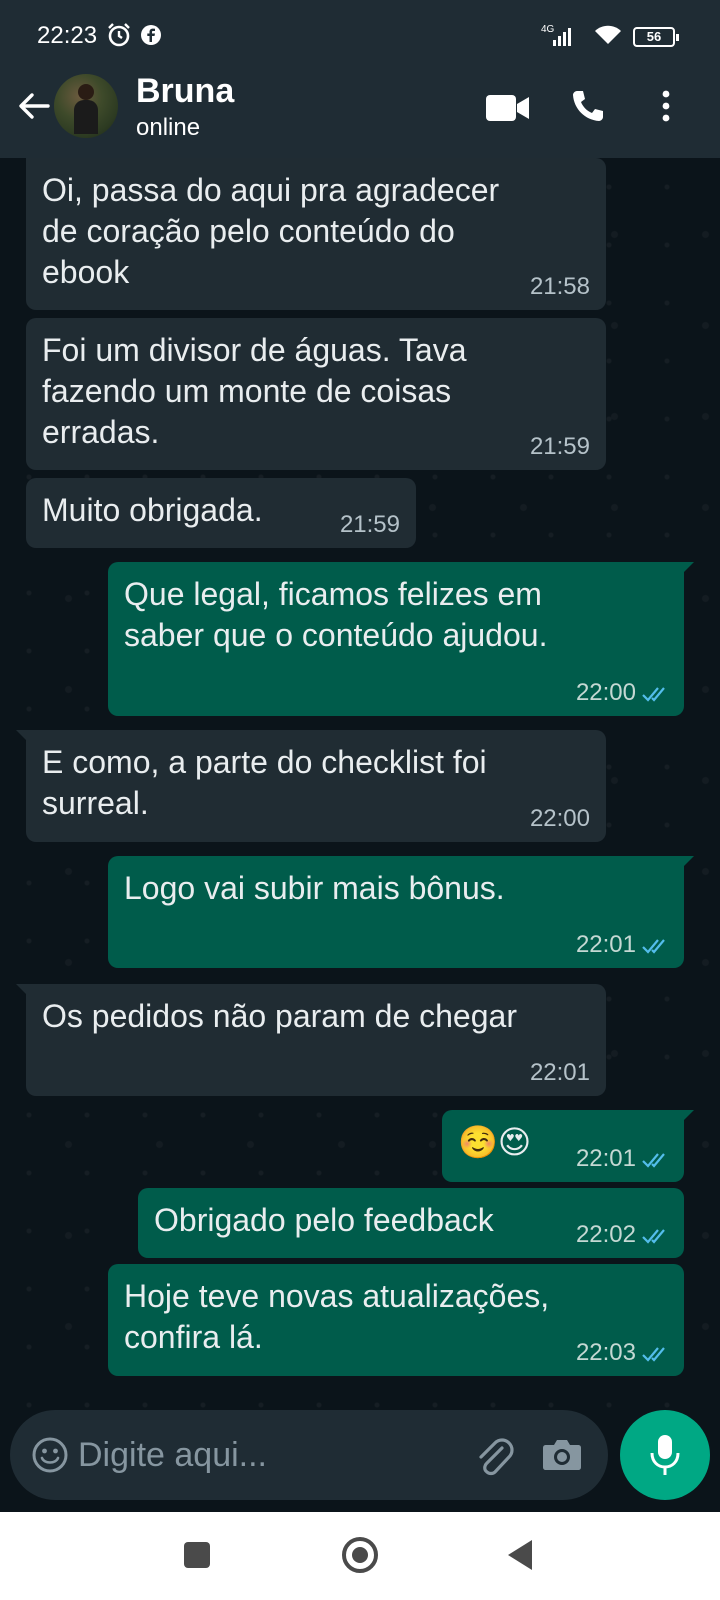 The width and height of the screenshot is (720, 1600). What do you see at coordinates (605, 1352) in the screenshot?
I see `message-time: 22:03` at bounding box center [605, 1352].